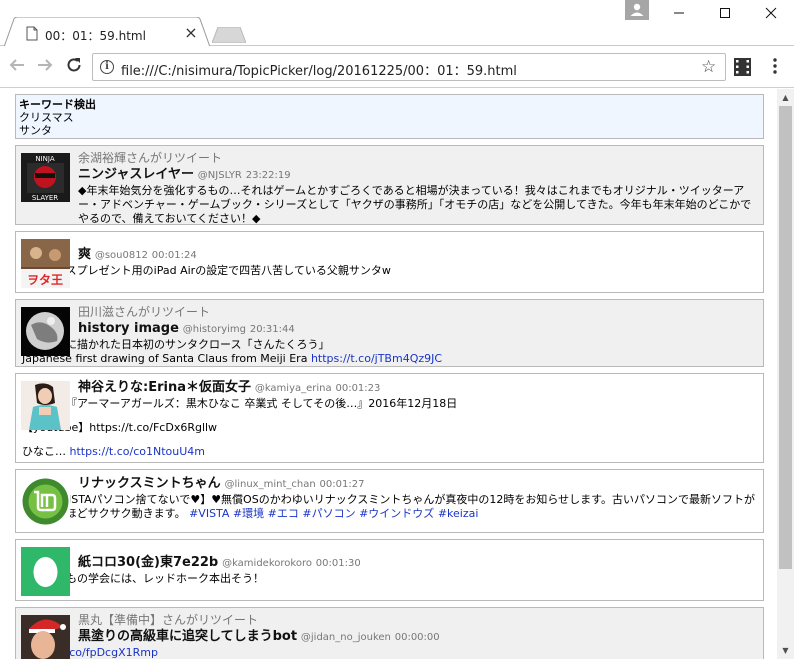 This screenshot has width=794, height=659. I want to click on tweet-time: 00:00:00, so click(417, 637).